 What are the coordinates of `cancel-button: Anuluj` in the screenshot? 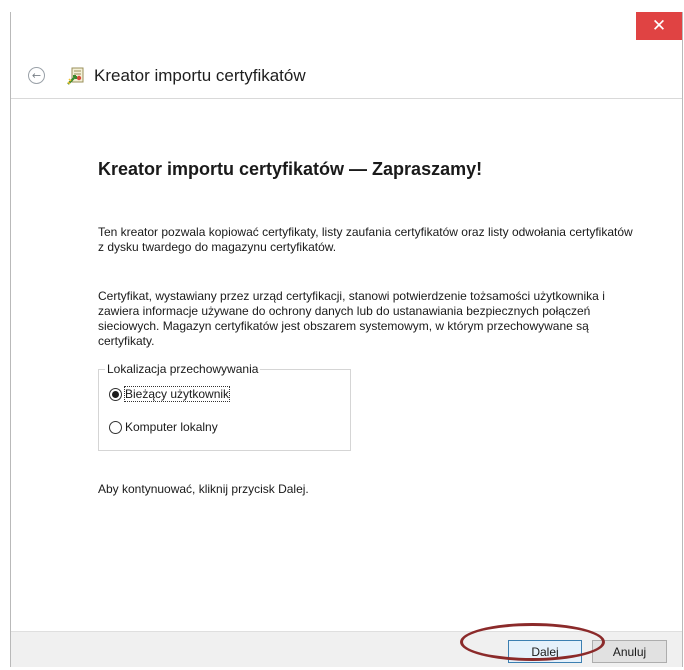 It's located at (629, 651).